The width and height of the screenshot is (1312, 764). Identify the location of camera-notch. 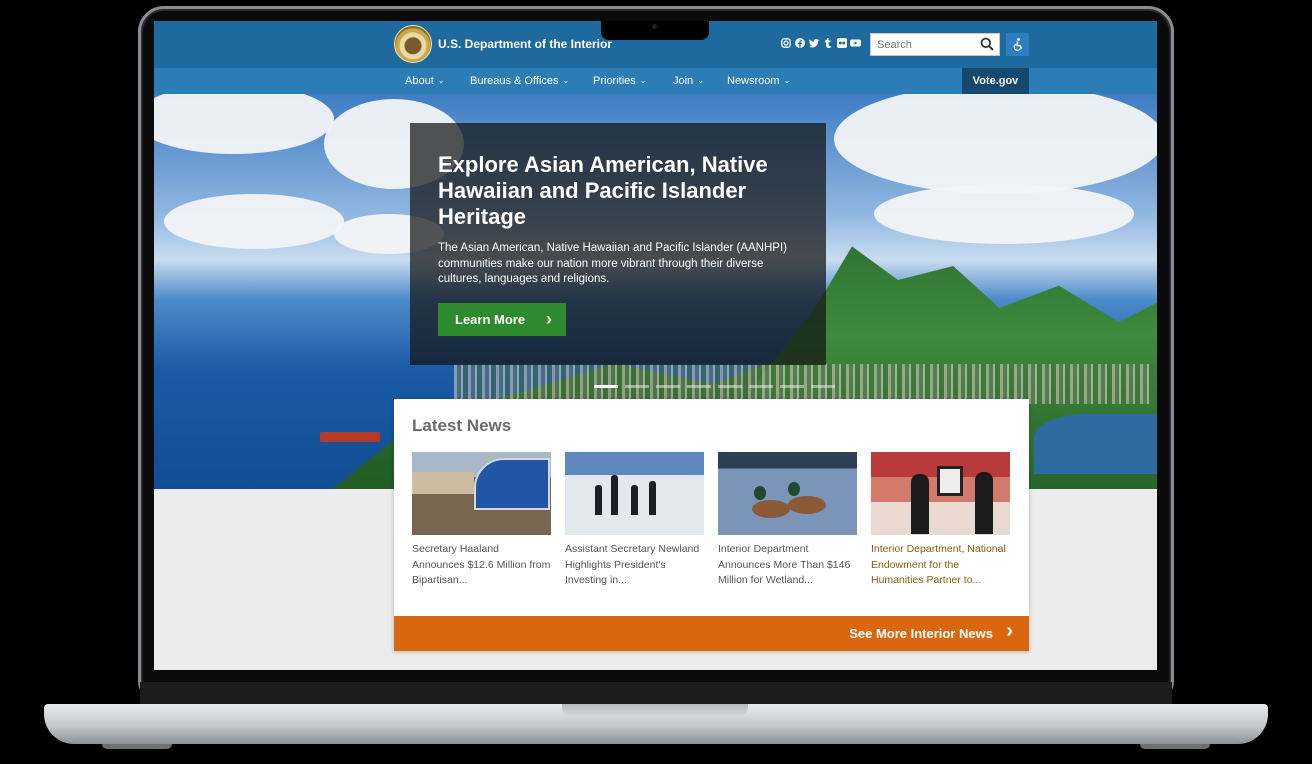
(655, 30).